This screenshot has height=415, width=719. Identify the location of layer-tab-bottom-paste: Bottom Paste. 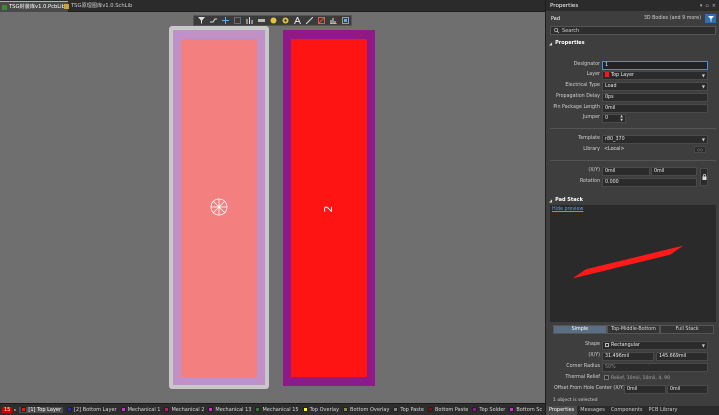
(447, 410).